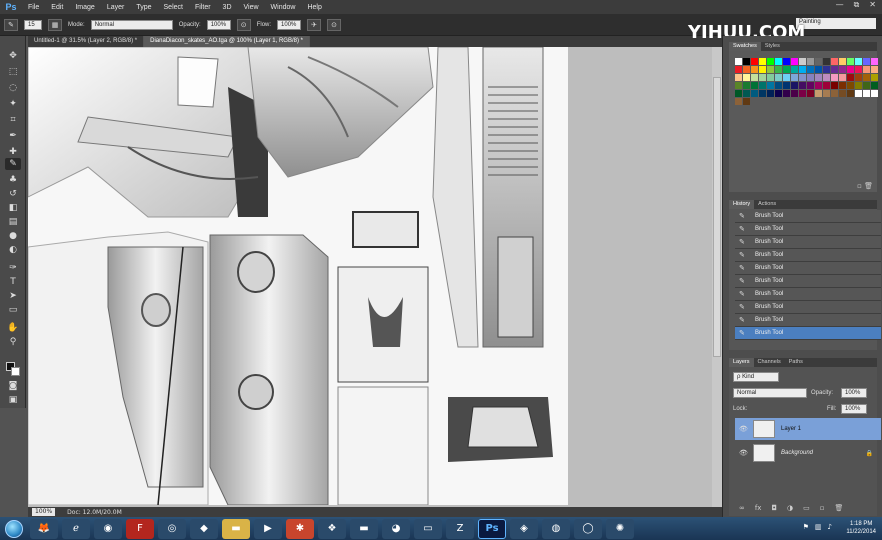 This screenshot has width=882, height=540. I want to click on gradient-tool-icon: ▤, so click(13, 222).